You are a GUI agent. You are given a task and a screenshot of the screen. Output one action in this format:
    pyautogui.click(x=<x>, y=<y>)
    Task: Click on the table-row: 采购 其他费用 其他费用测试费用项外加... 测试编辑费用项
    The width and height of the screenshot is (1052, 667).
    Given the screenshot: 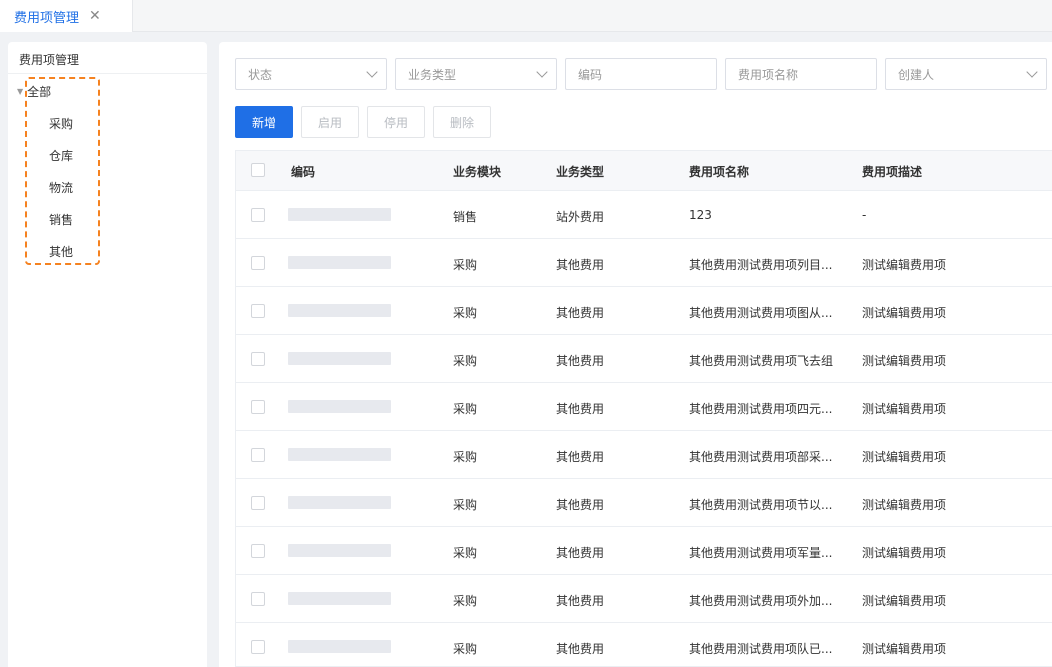 What is the action you would take?
    pyautogui.click(x=644, y=599)
    